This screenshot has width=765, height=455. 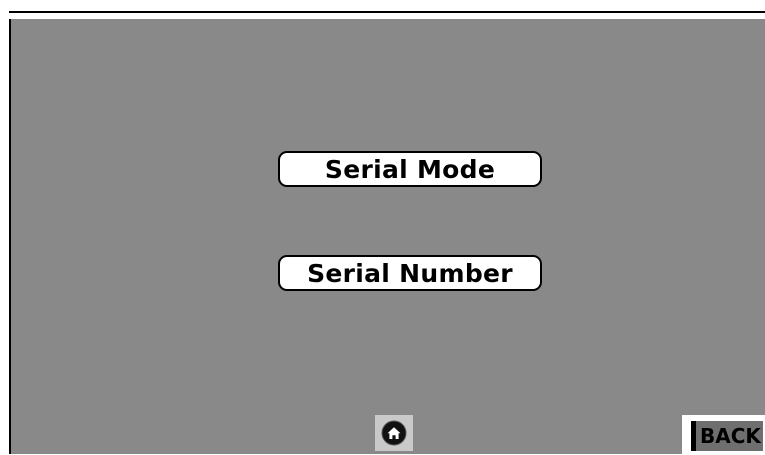 I want to click on home-button, so click(x=394, y=433).